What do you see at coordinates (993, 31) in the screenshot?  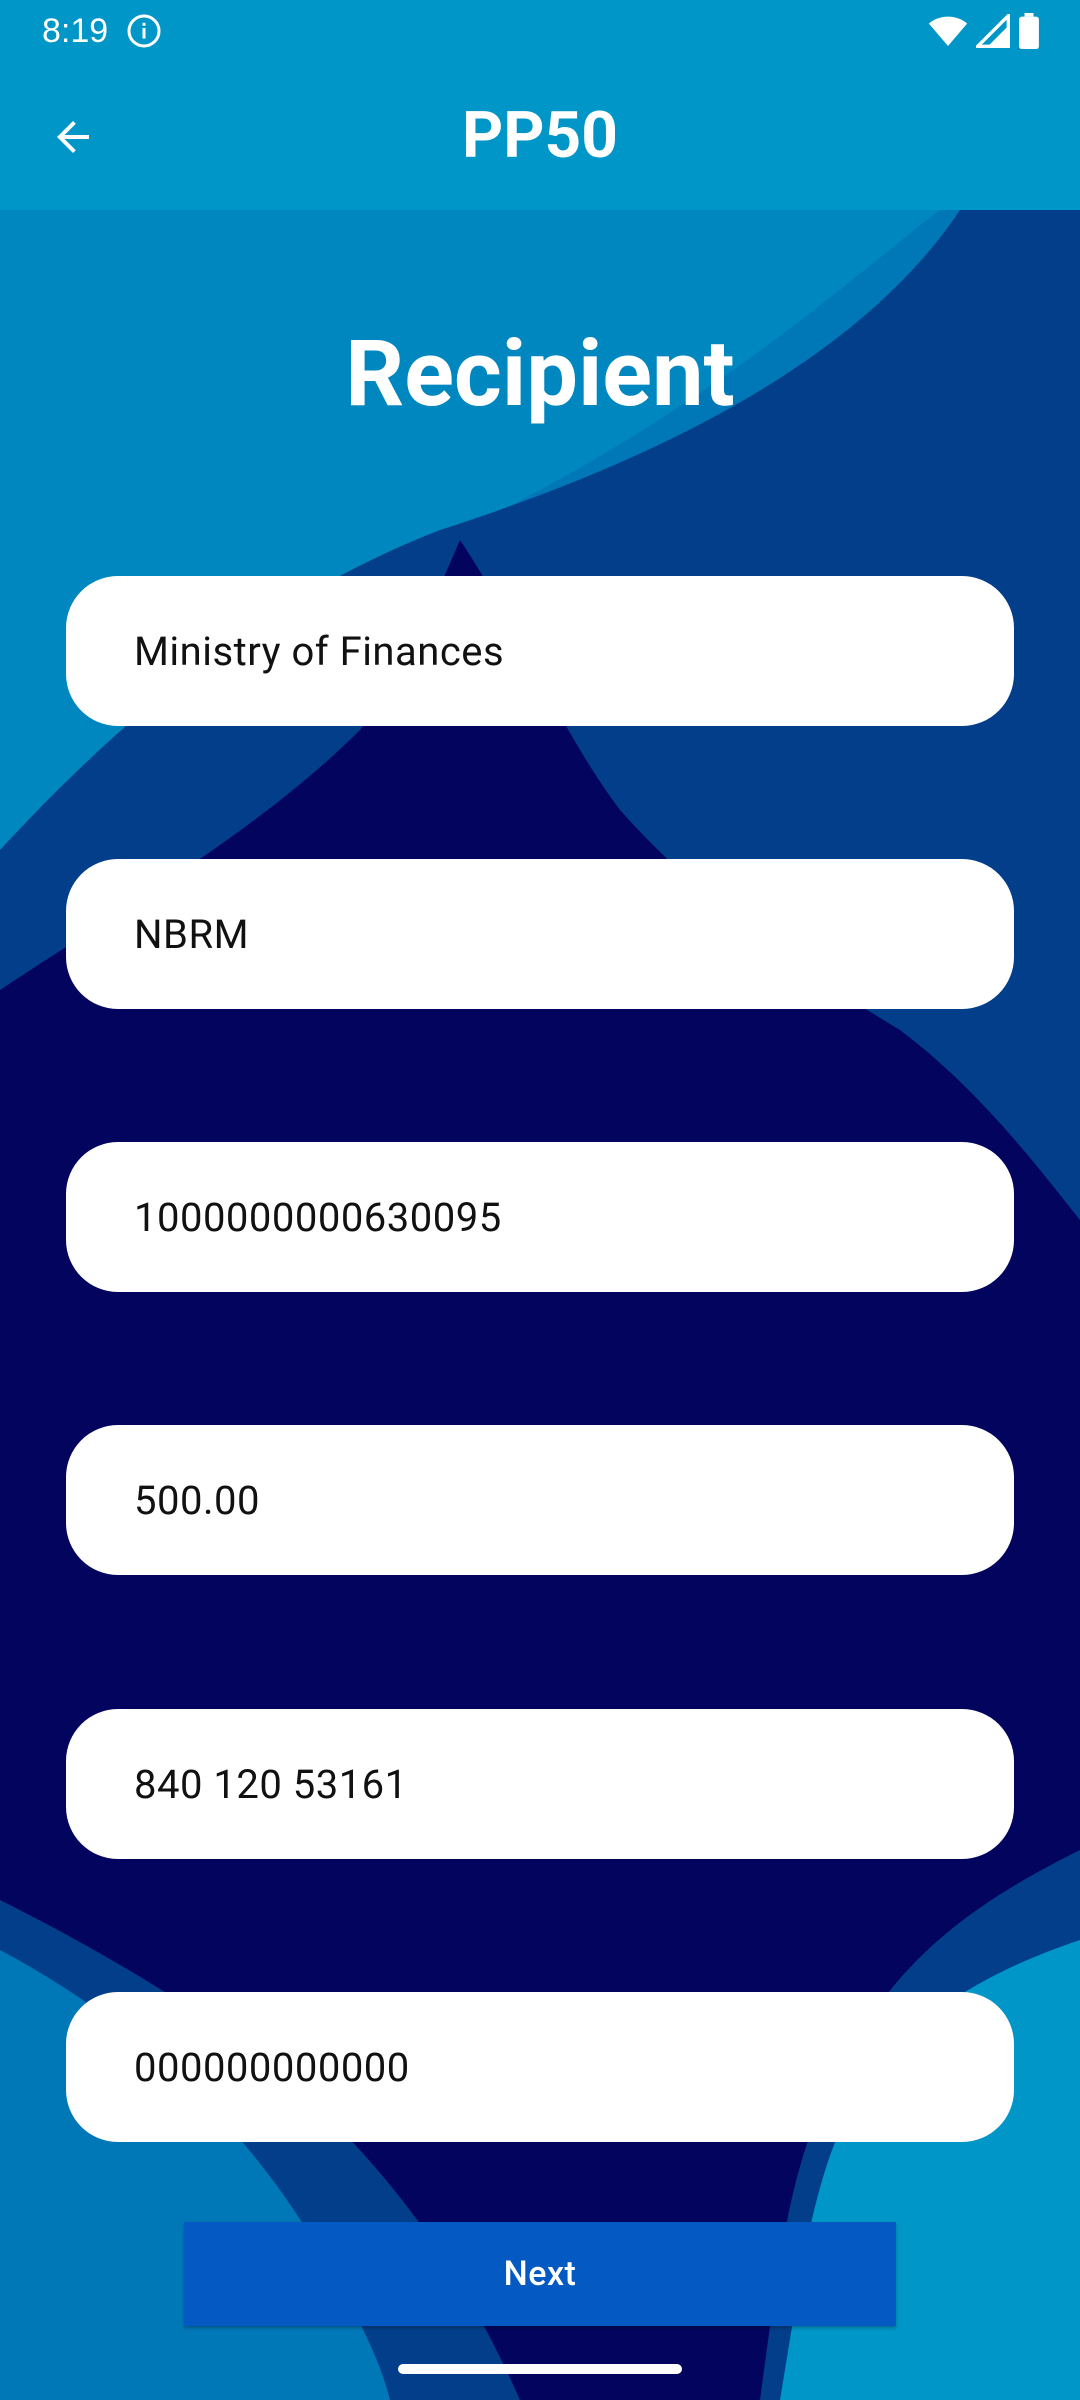 I see `signal-icon` at bounding box center [993, 31].